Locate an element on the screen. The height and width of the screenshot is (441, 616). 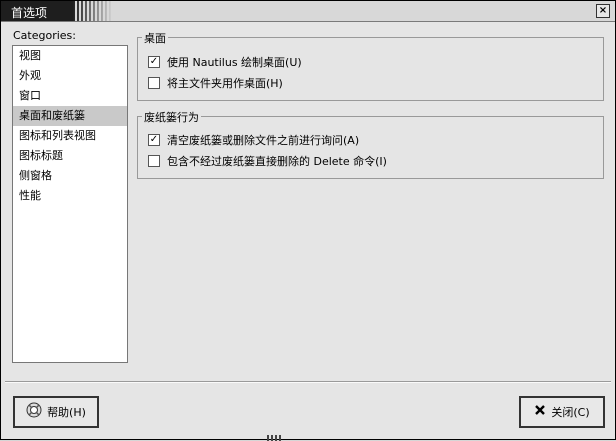
trash-group-title: 废纸篓行为 is located at coordinates (171, 117).